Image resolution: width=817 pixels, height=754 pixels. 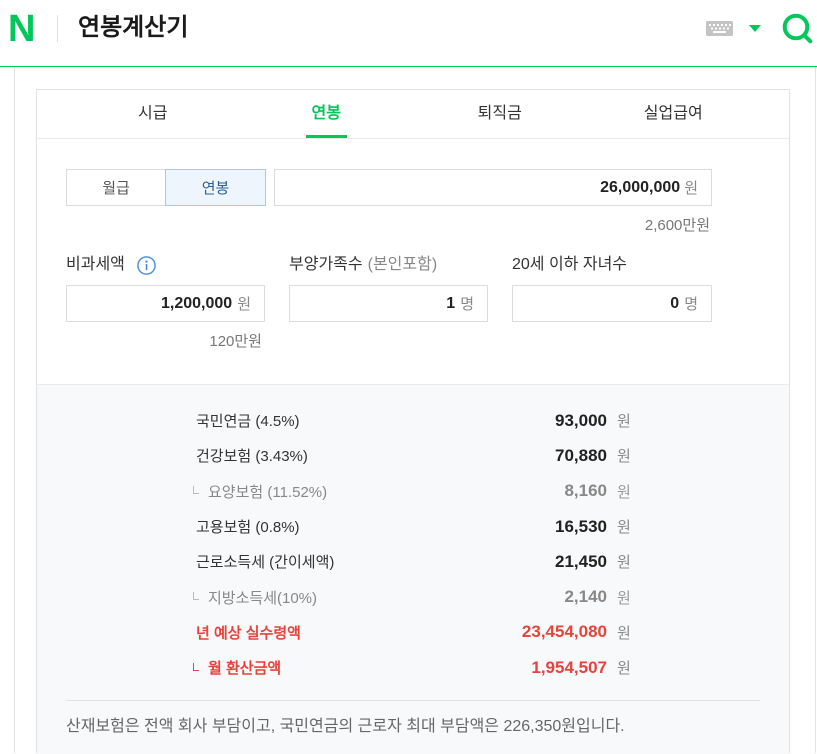 What do you see at coordinates (581, 420) in the screenshot?
I see `national-pension-amount: 93,000` at bounding box center [581, 420].